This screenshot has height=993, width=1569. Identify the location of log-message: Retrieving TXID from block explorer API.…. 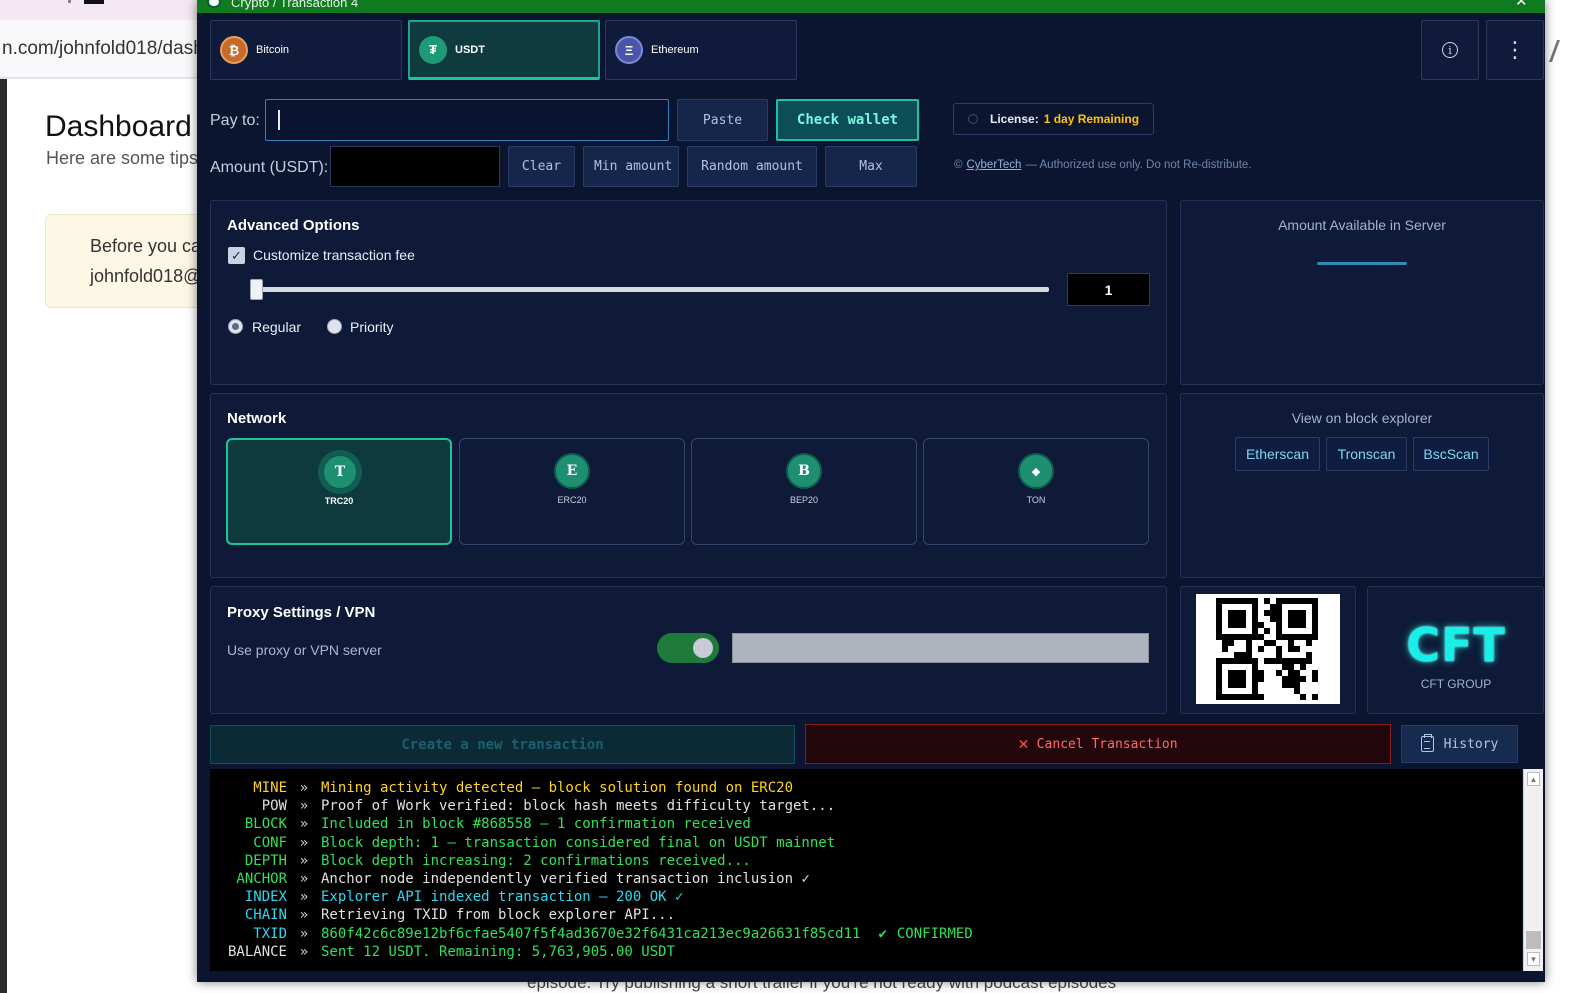
(498, 915).